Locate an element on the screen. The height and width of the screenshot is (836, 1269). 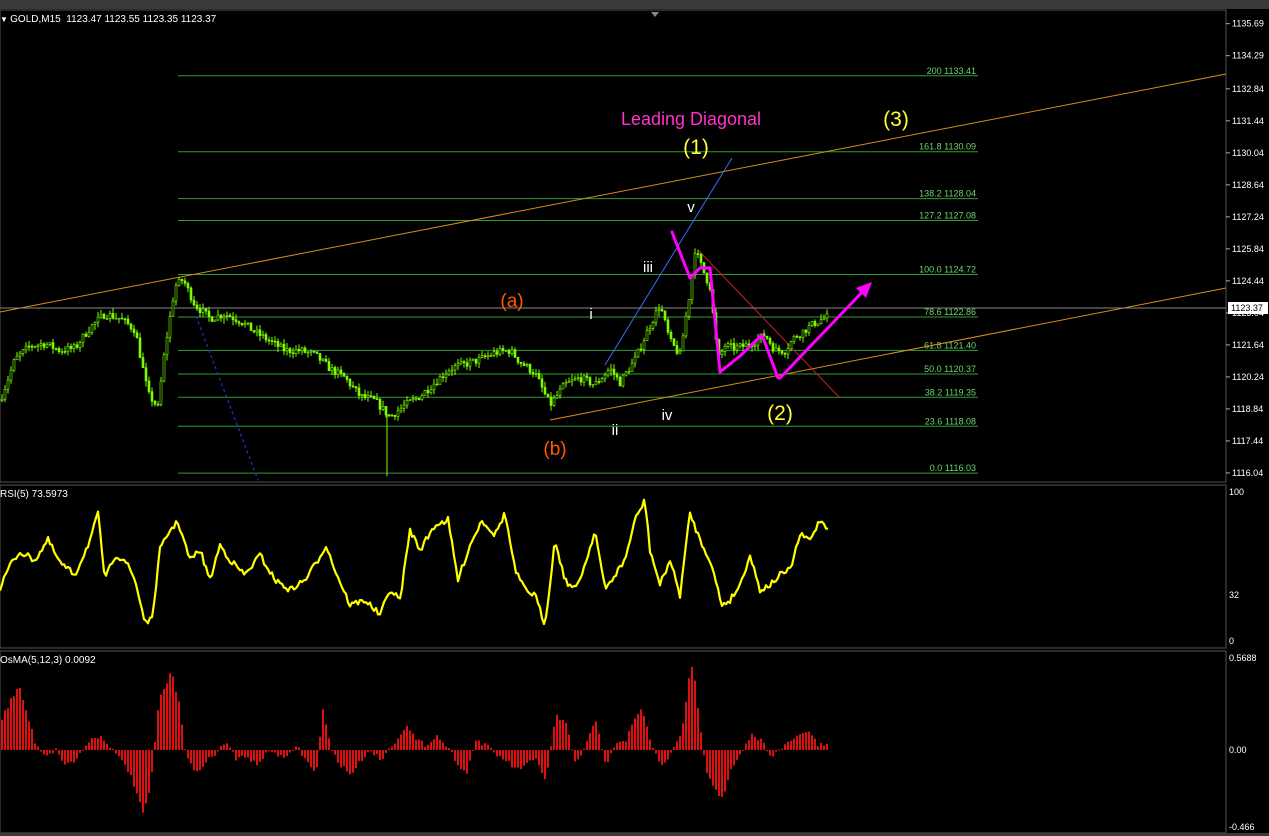
price-tick-label: 1135.69 is located at coordinates (1248, 24).